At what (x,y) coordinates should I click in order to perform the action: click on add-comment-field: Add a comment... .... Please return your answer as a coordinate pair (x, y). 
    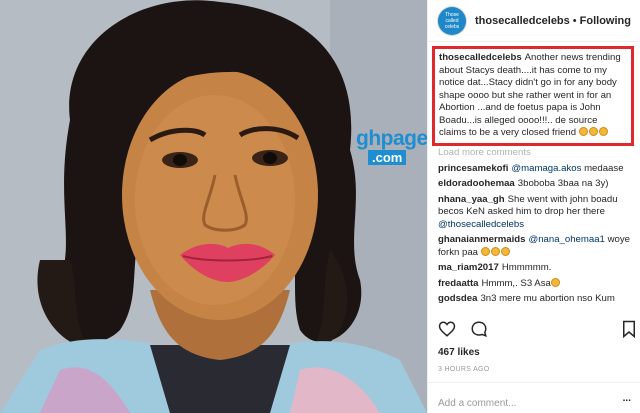
    Looking at the image, I should click on (534, 397).